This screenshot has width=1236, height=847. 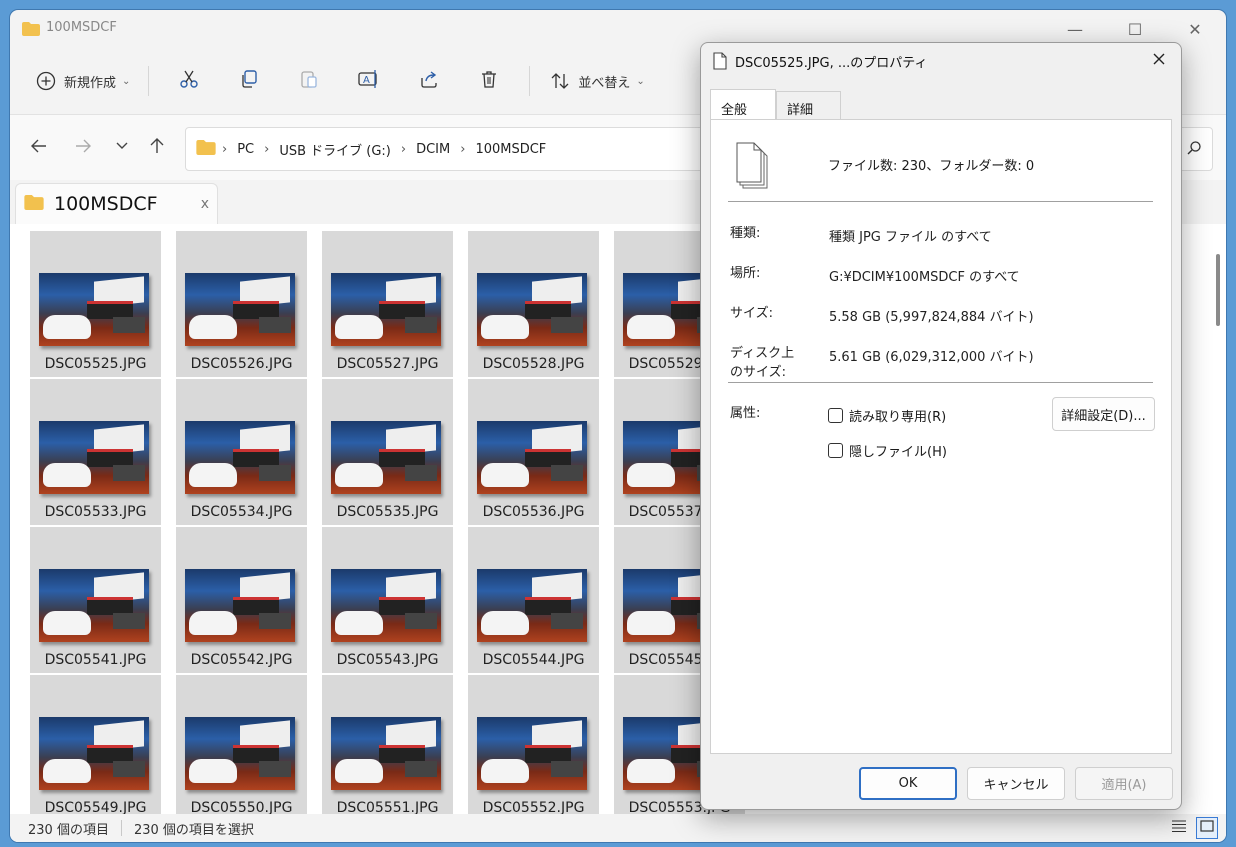 What do you see at coordinates (898, 452) in the screenshot?
I see `hidden-label: 隠しファイル(H)` at bounding box center [898, 452].